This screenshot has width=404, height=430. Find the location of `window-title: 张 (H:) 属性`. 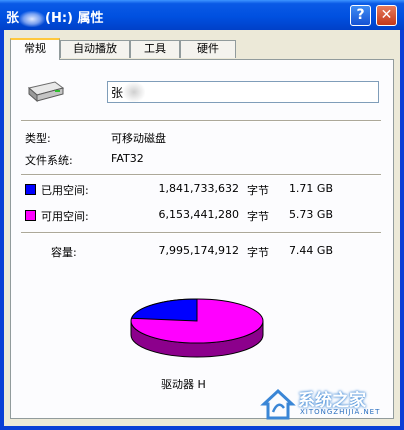

window-title: 张 (H:) 属性 is located at coordinates (55, 17).